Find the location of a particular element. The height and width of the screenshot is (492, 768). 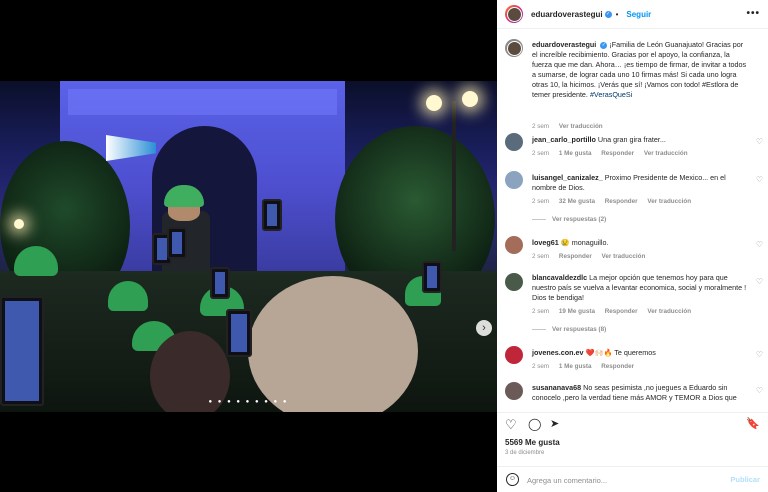

post-actions: ♡ ◯ ➤ 🔖 is located at coordinates (632, 424).